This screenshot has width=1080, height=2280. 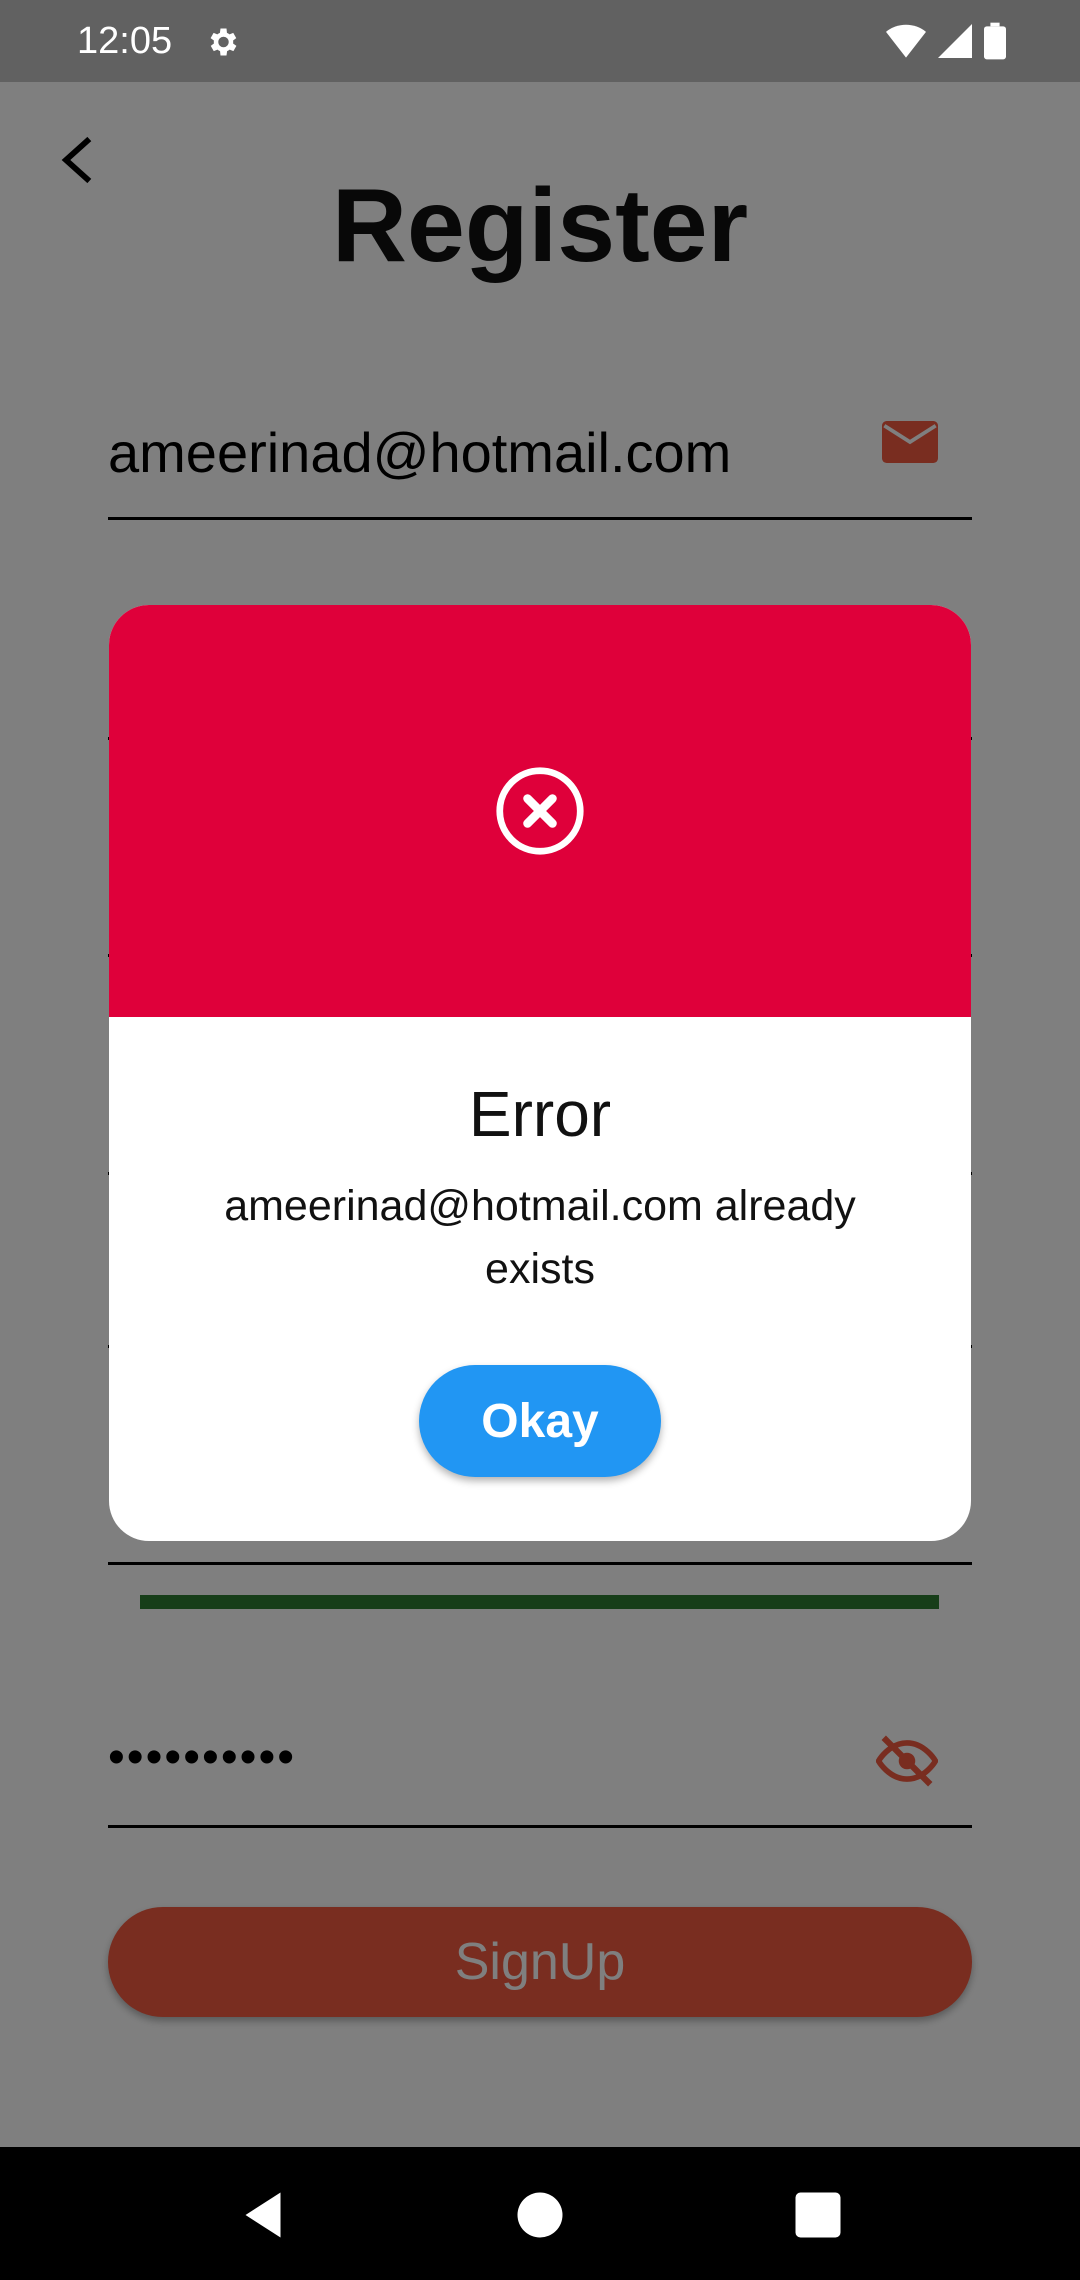 I want to click on okay-button: Okay, so click(x=540, y=1421).